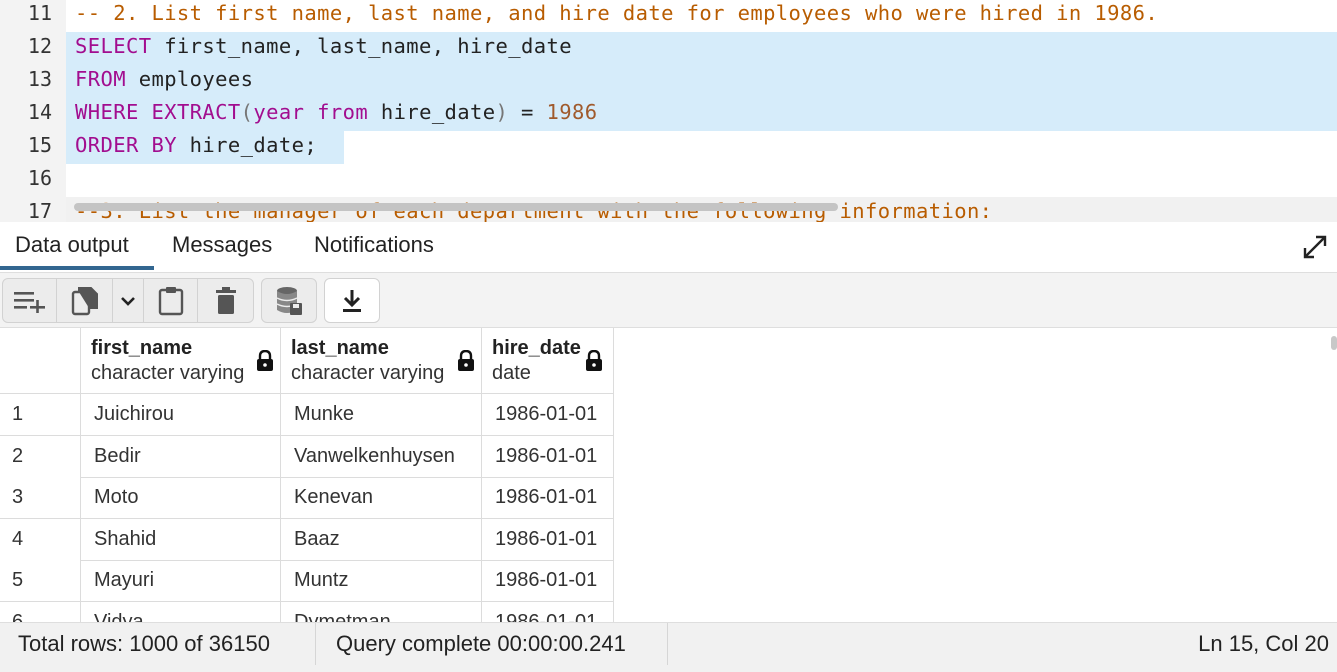  I want to click on paste-icon, so click(171, 301).